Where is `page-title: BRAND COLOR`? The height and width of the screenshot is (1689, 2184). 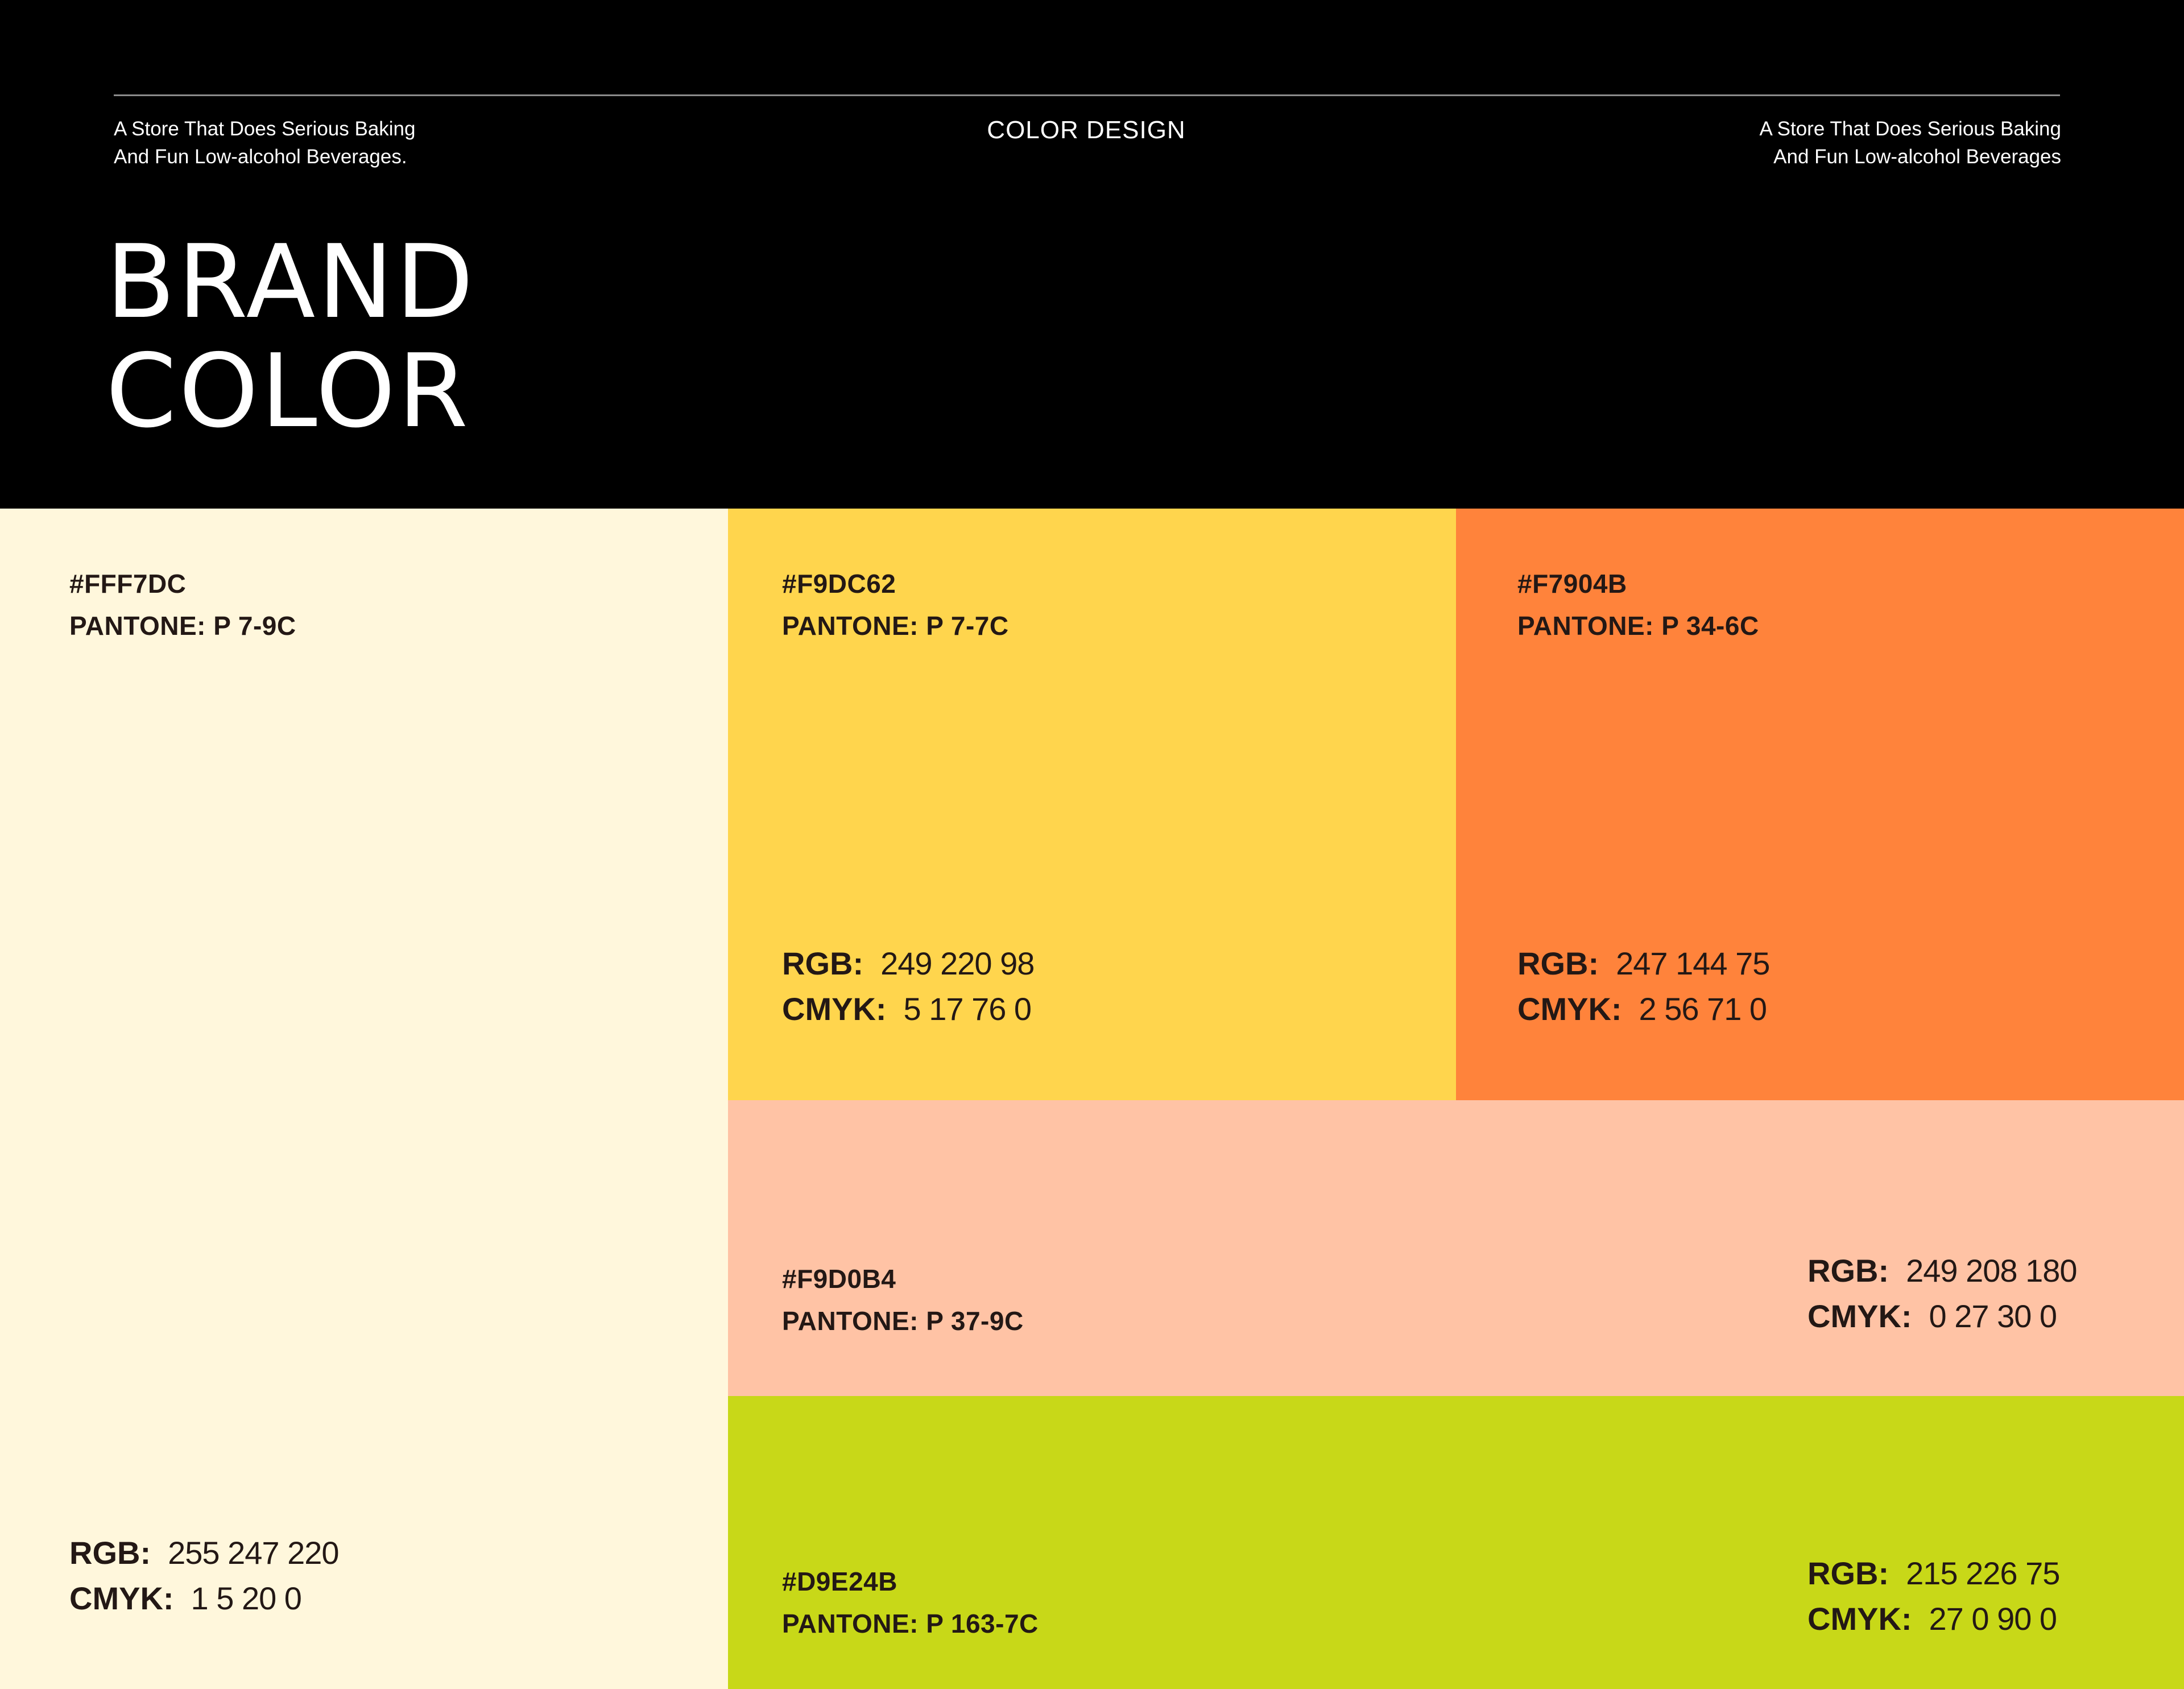
page-title: BRAND COLOR is located at coordinates (291, 337).